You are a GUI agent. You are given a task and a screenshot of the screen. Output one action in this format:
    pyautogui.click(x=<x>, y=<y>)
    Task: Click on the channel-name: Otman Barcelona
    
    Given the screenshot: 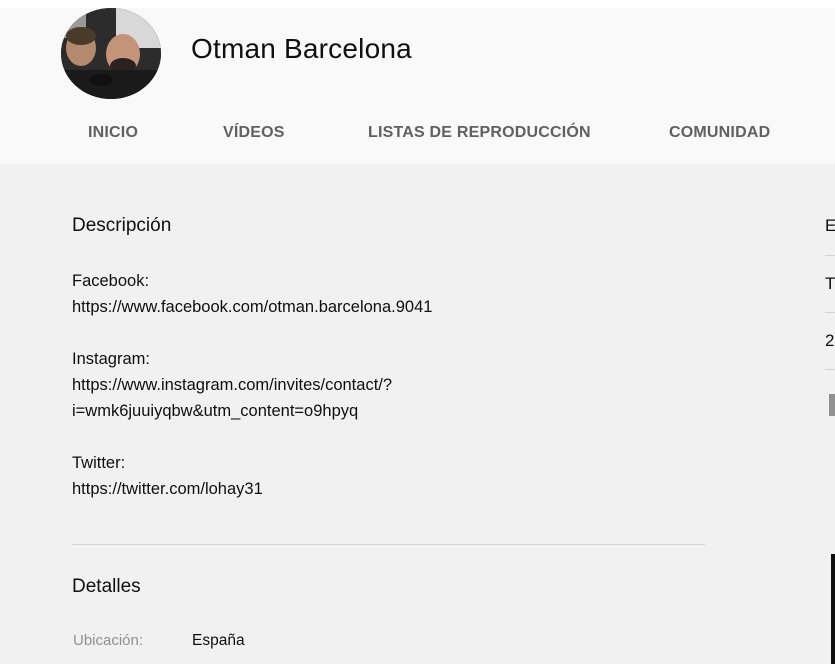 What is the action you would take?
    pyautogui.click(x=301, y=48)
    